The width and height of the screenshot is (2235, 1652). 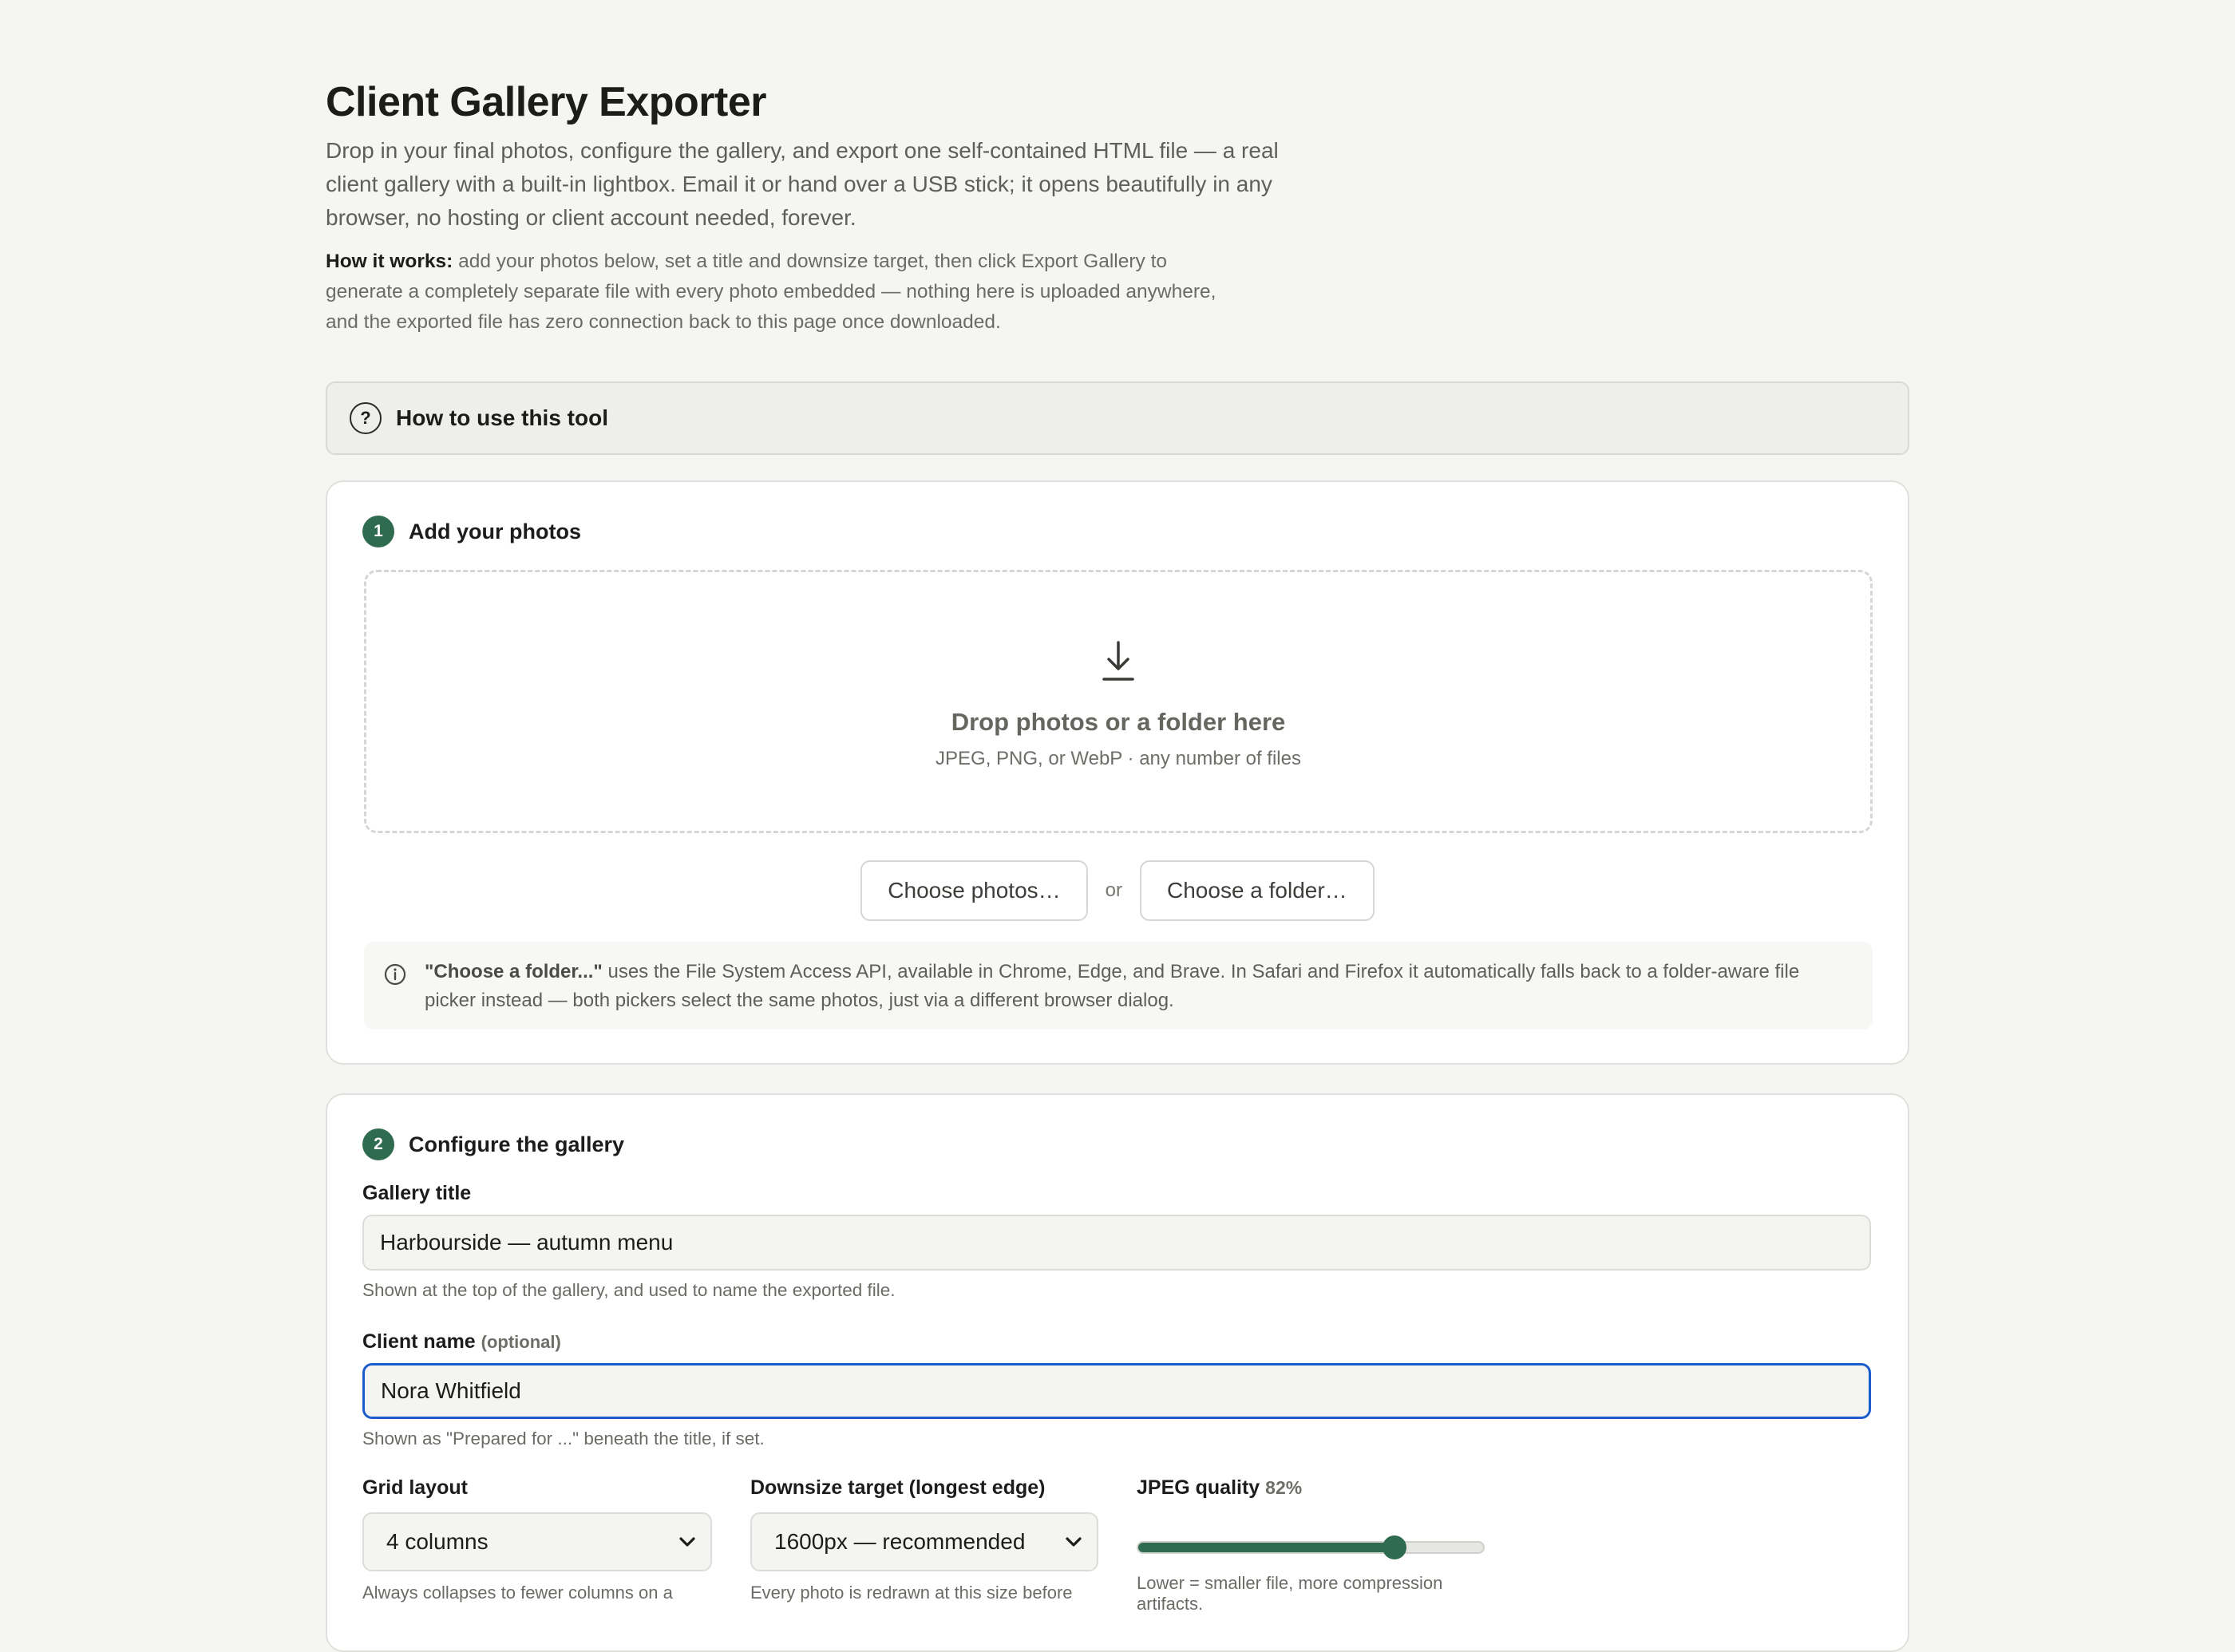 What do you see at coordinates (495, 531) in the screenshot?
I see `step-title: Add your photos` at bounding box center [495, 531].